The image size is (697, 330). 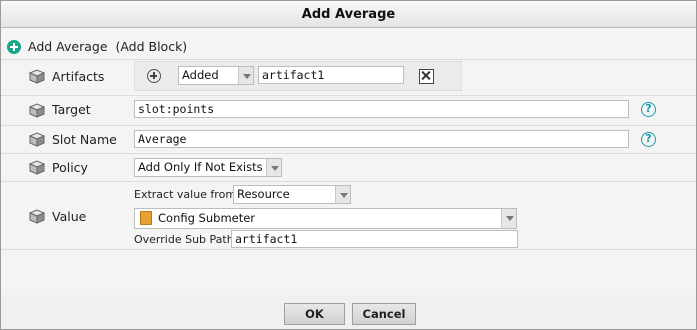 I want to click on cancel-button: Cancel, so click(x=384, y=314).